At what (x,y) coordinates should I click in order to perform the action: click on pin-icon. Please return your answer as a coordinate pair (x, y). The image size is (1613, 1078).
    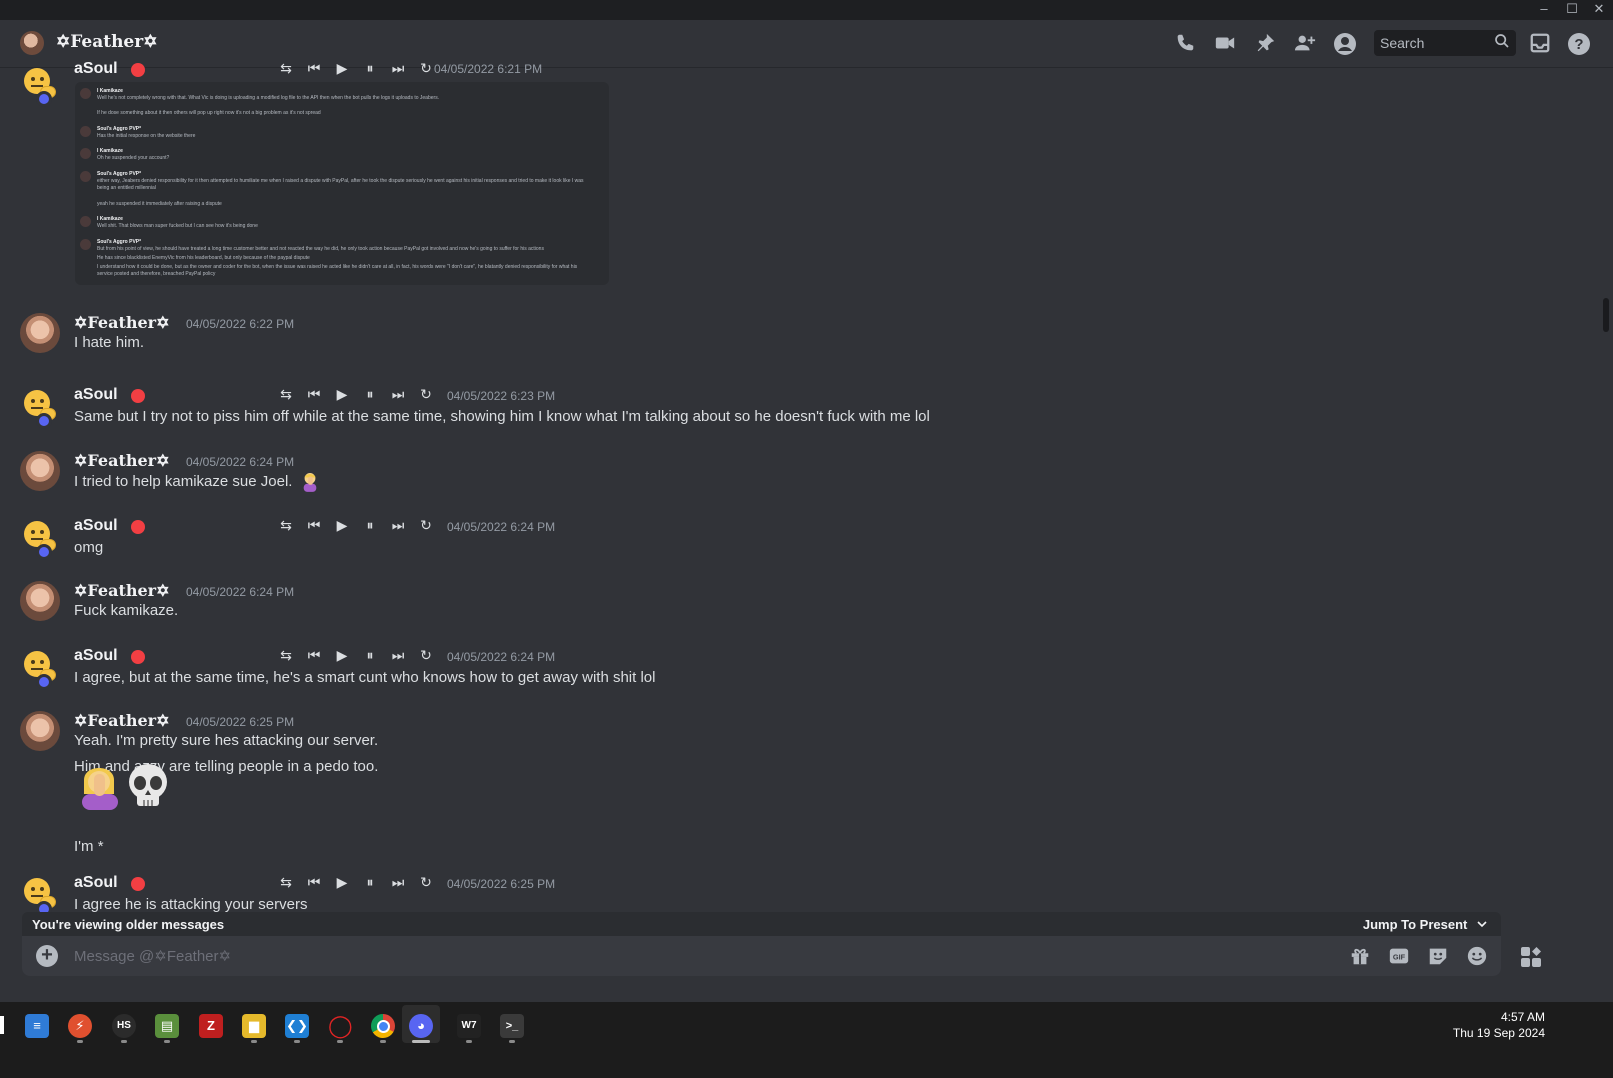
    Looking at the image, I should click on (1265, 44).